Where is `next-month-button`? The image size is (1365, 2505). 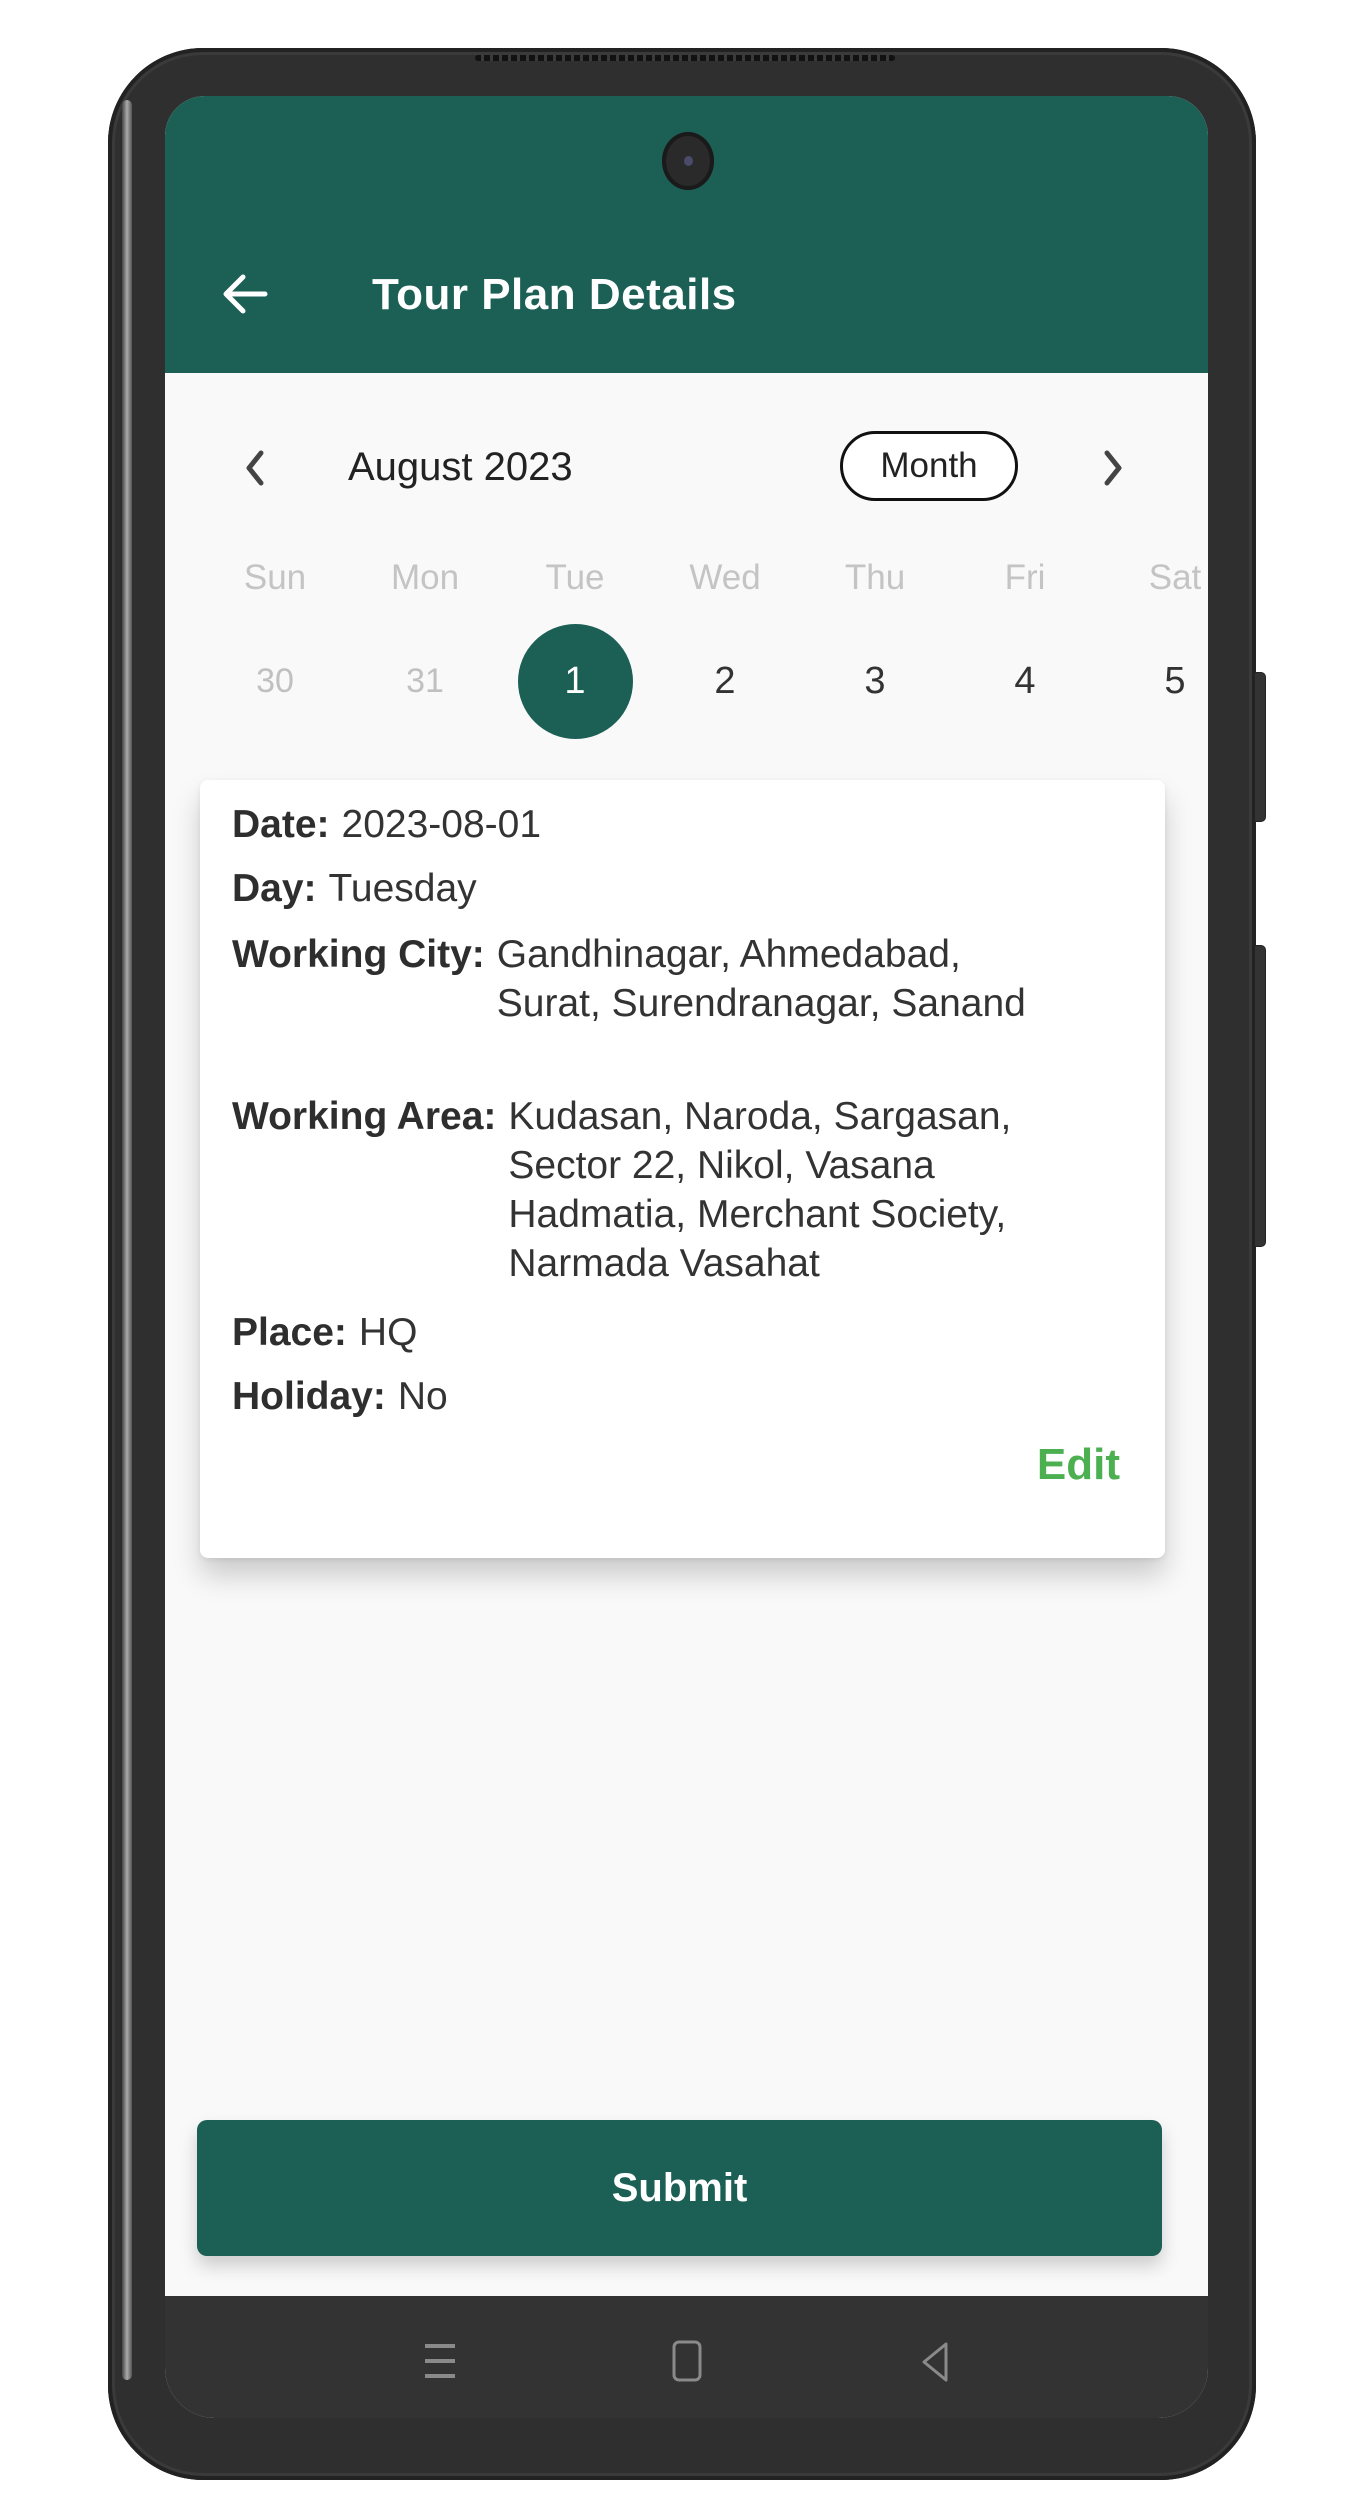 next-month-button is located at coordinates (1113, 468).